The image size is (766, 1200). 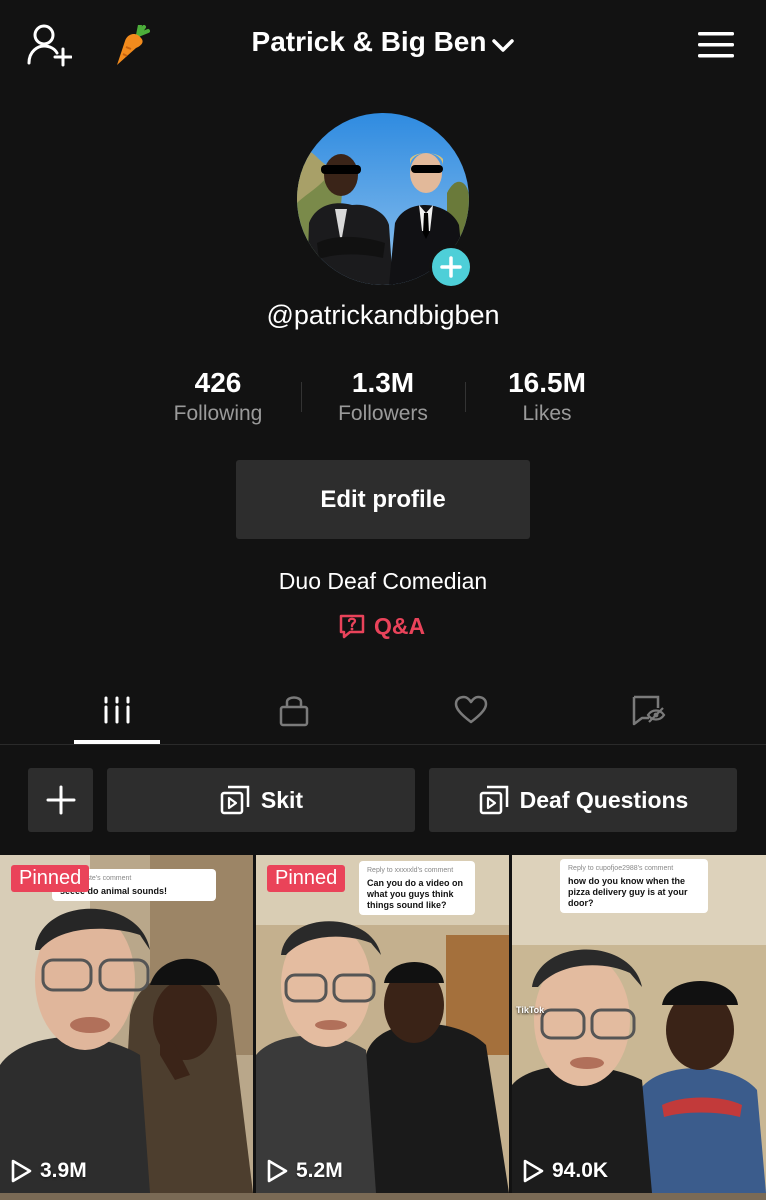 I want to click on tiktok-watermark: TikTok, so click(x=530, y=1010).